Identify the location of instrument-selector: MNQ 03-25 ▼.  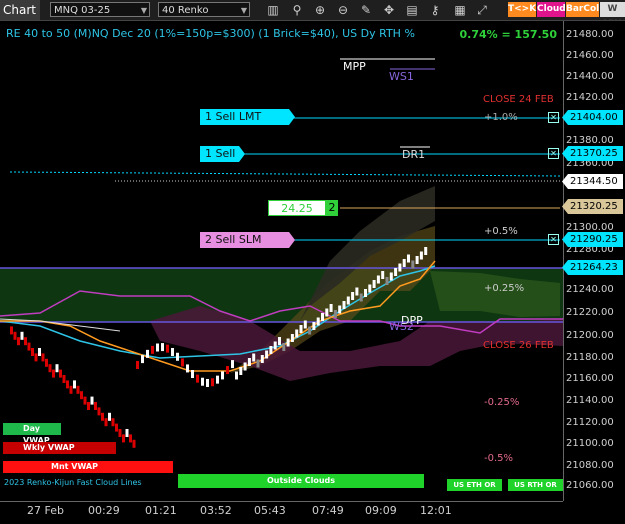
(100, 9).